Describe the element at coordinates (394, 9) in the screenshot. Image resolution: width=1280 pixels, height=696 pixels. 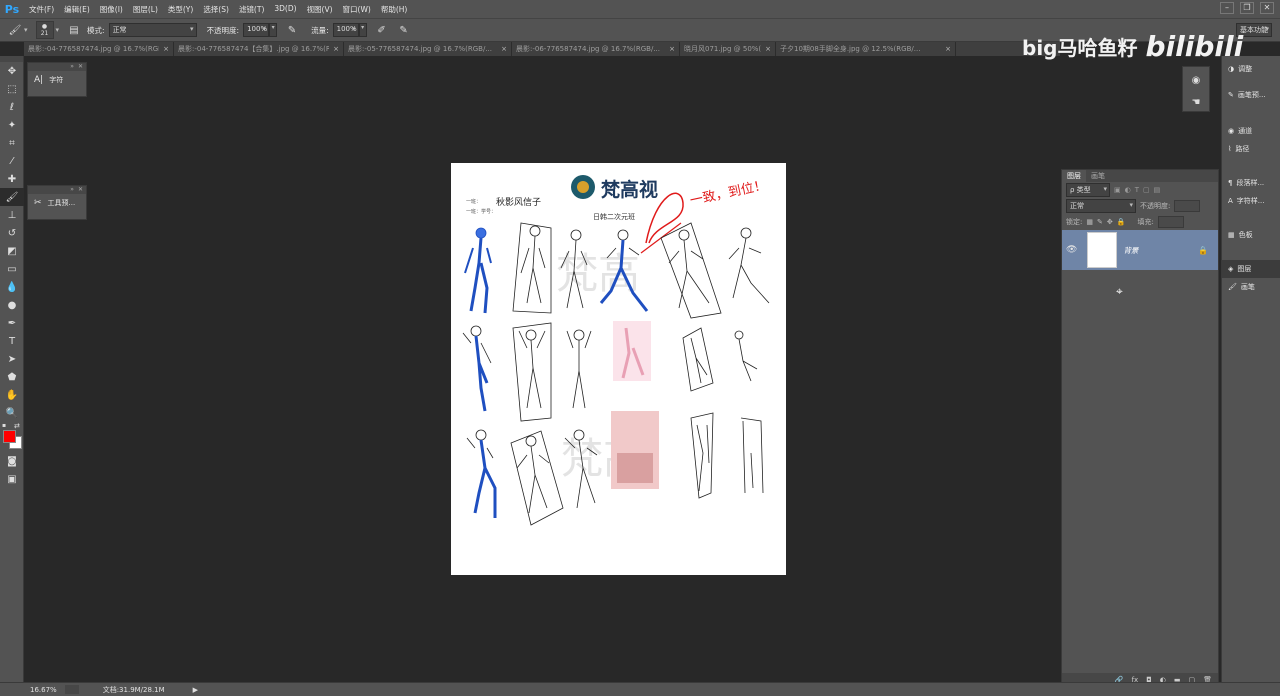
I see `menu-item: 帮助(H)` at that location.